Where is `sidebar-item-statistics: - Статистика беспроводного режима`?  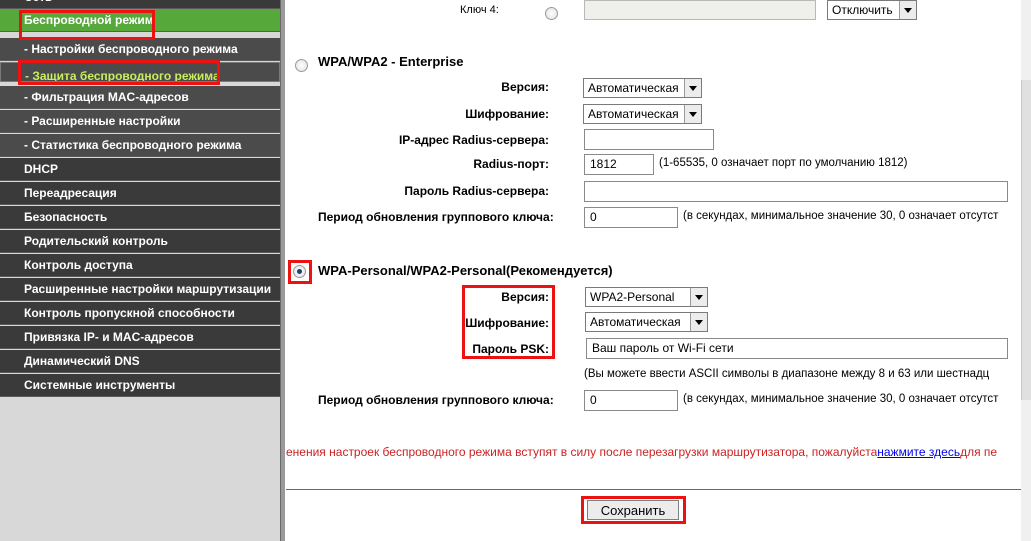
sidebar-item-statistics: - Статистика беспроводного режима is located at coordinates (140, 145).